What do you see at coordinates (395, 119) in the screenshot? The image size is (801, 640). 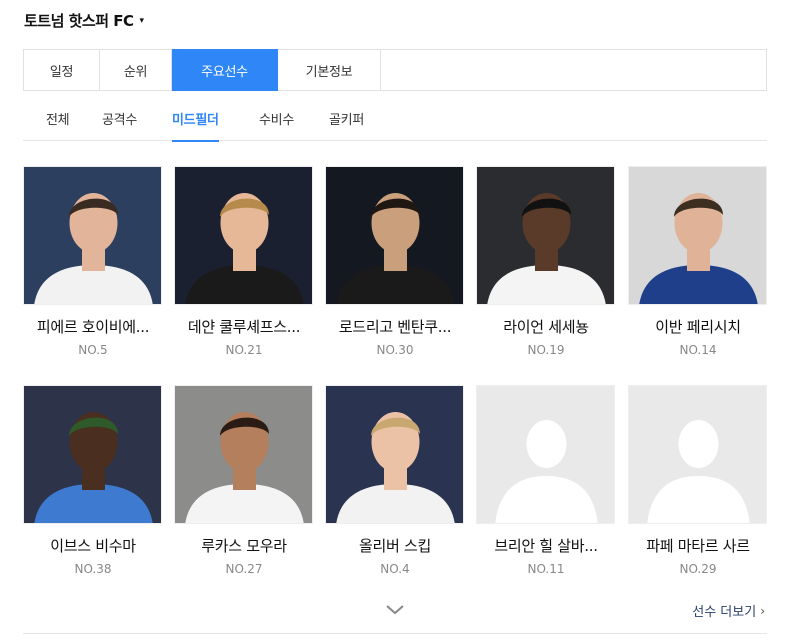 I see `position-filter-tabs: 전체 공격수 미드필더 수비수 골키퍼` at bounding box center [395, 119].